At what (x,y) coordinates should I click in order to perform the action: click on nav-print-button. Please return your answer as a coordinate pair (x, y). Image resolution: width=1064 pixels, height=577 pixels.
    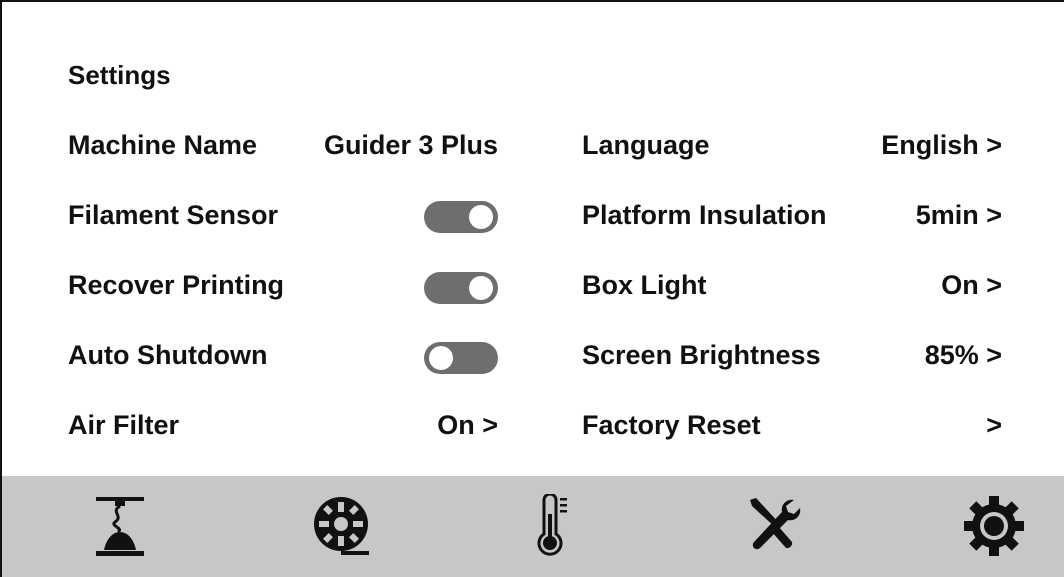
    Looking at the image, I should click on (120, 526).